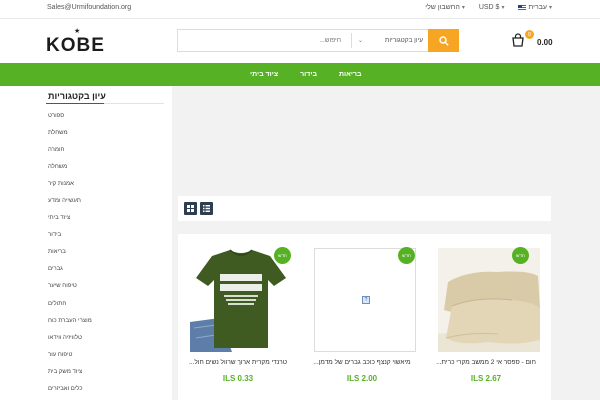 Image resolution: width=600 pixels, height=400 pixels. What do you see at coordinates (522, 7) in the screenshot?
I see `us-flag-icon` at bounding box center [522, 7].